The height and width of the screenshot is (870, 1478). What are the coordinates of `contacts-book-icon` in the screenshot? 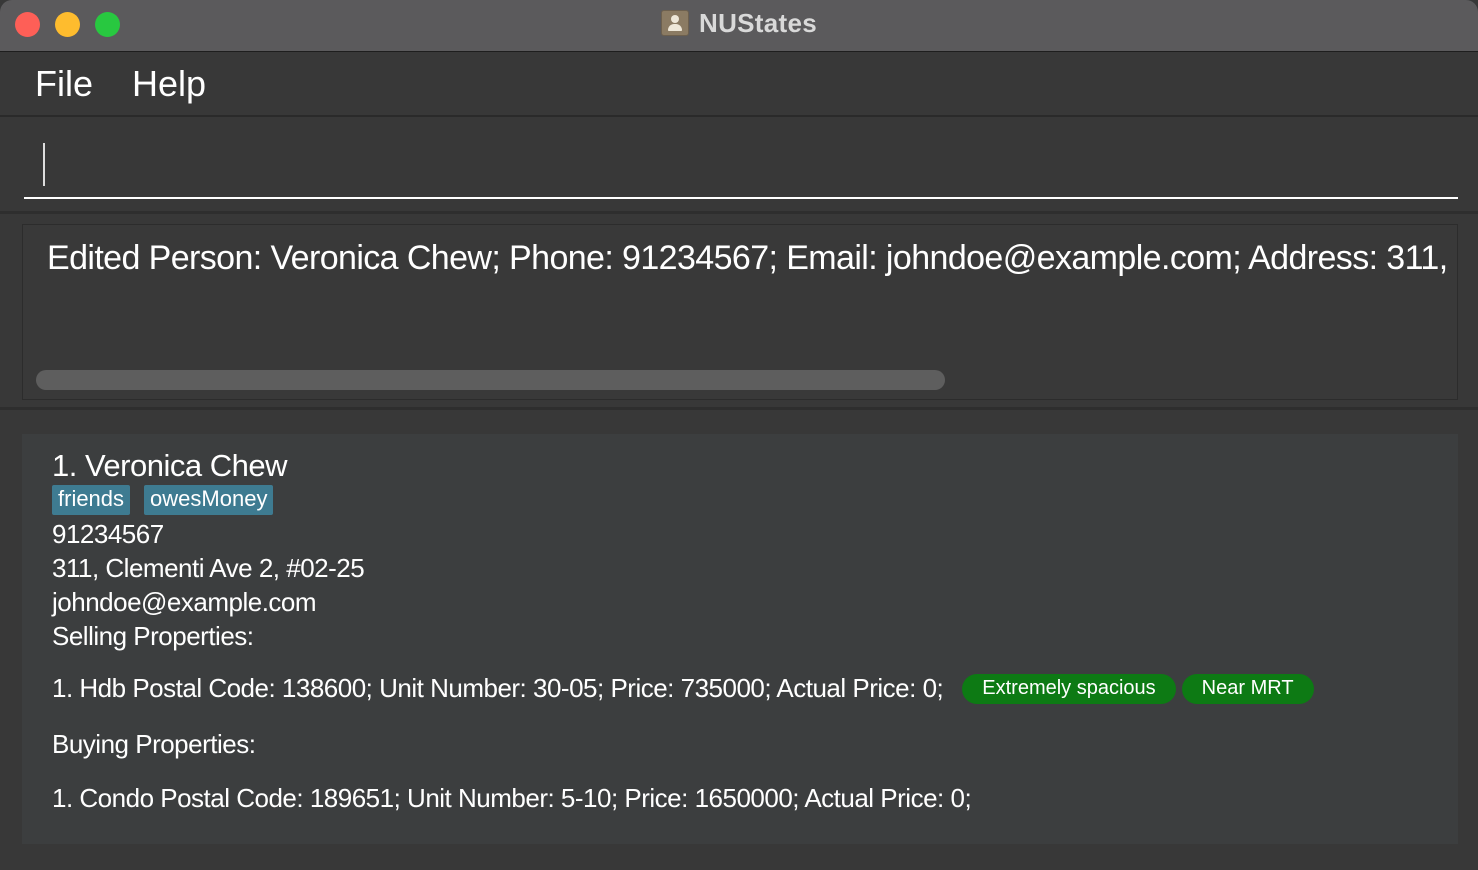 It's located at (675, 23).